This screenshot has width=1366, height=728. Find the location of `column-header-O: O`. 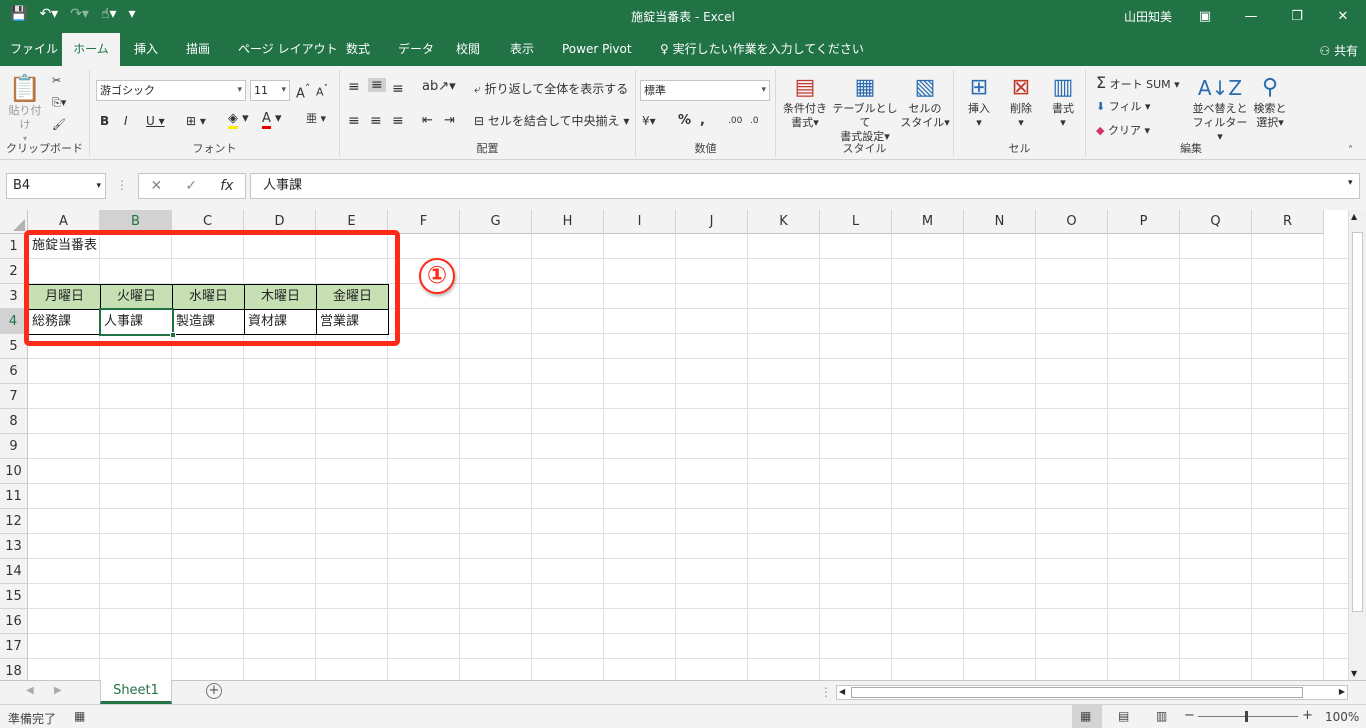

column-header-O: O is located at coordinates (1072, 222).